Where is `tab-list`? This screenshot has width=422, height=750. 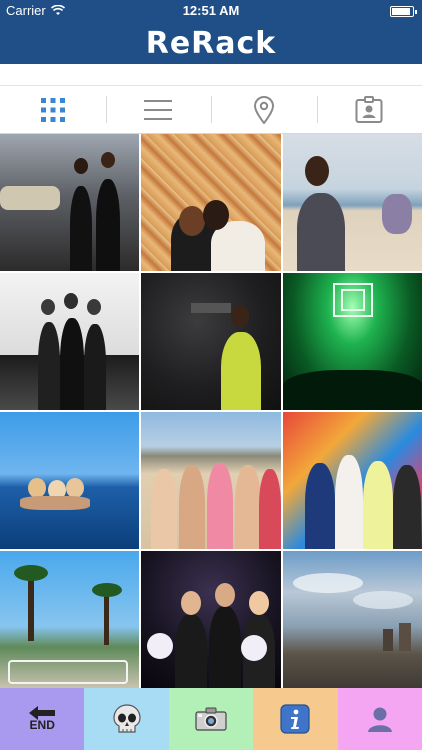
tab-list is located at coordinates (158, 109).